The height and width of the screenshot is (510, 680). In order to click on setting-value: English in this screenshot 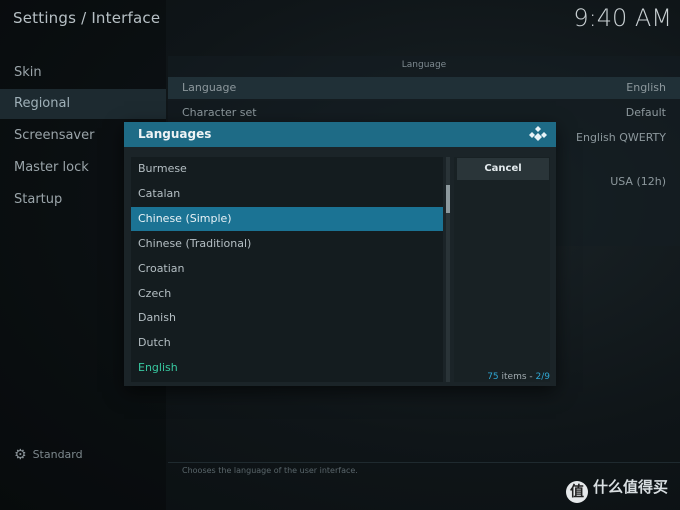, I will do `click(646, 87)`.